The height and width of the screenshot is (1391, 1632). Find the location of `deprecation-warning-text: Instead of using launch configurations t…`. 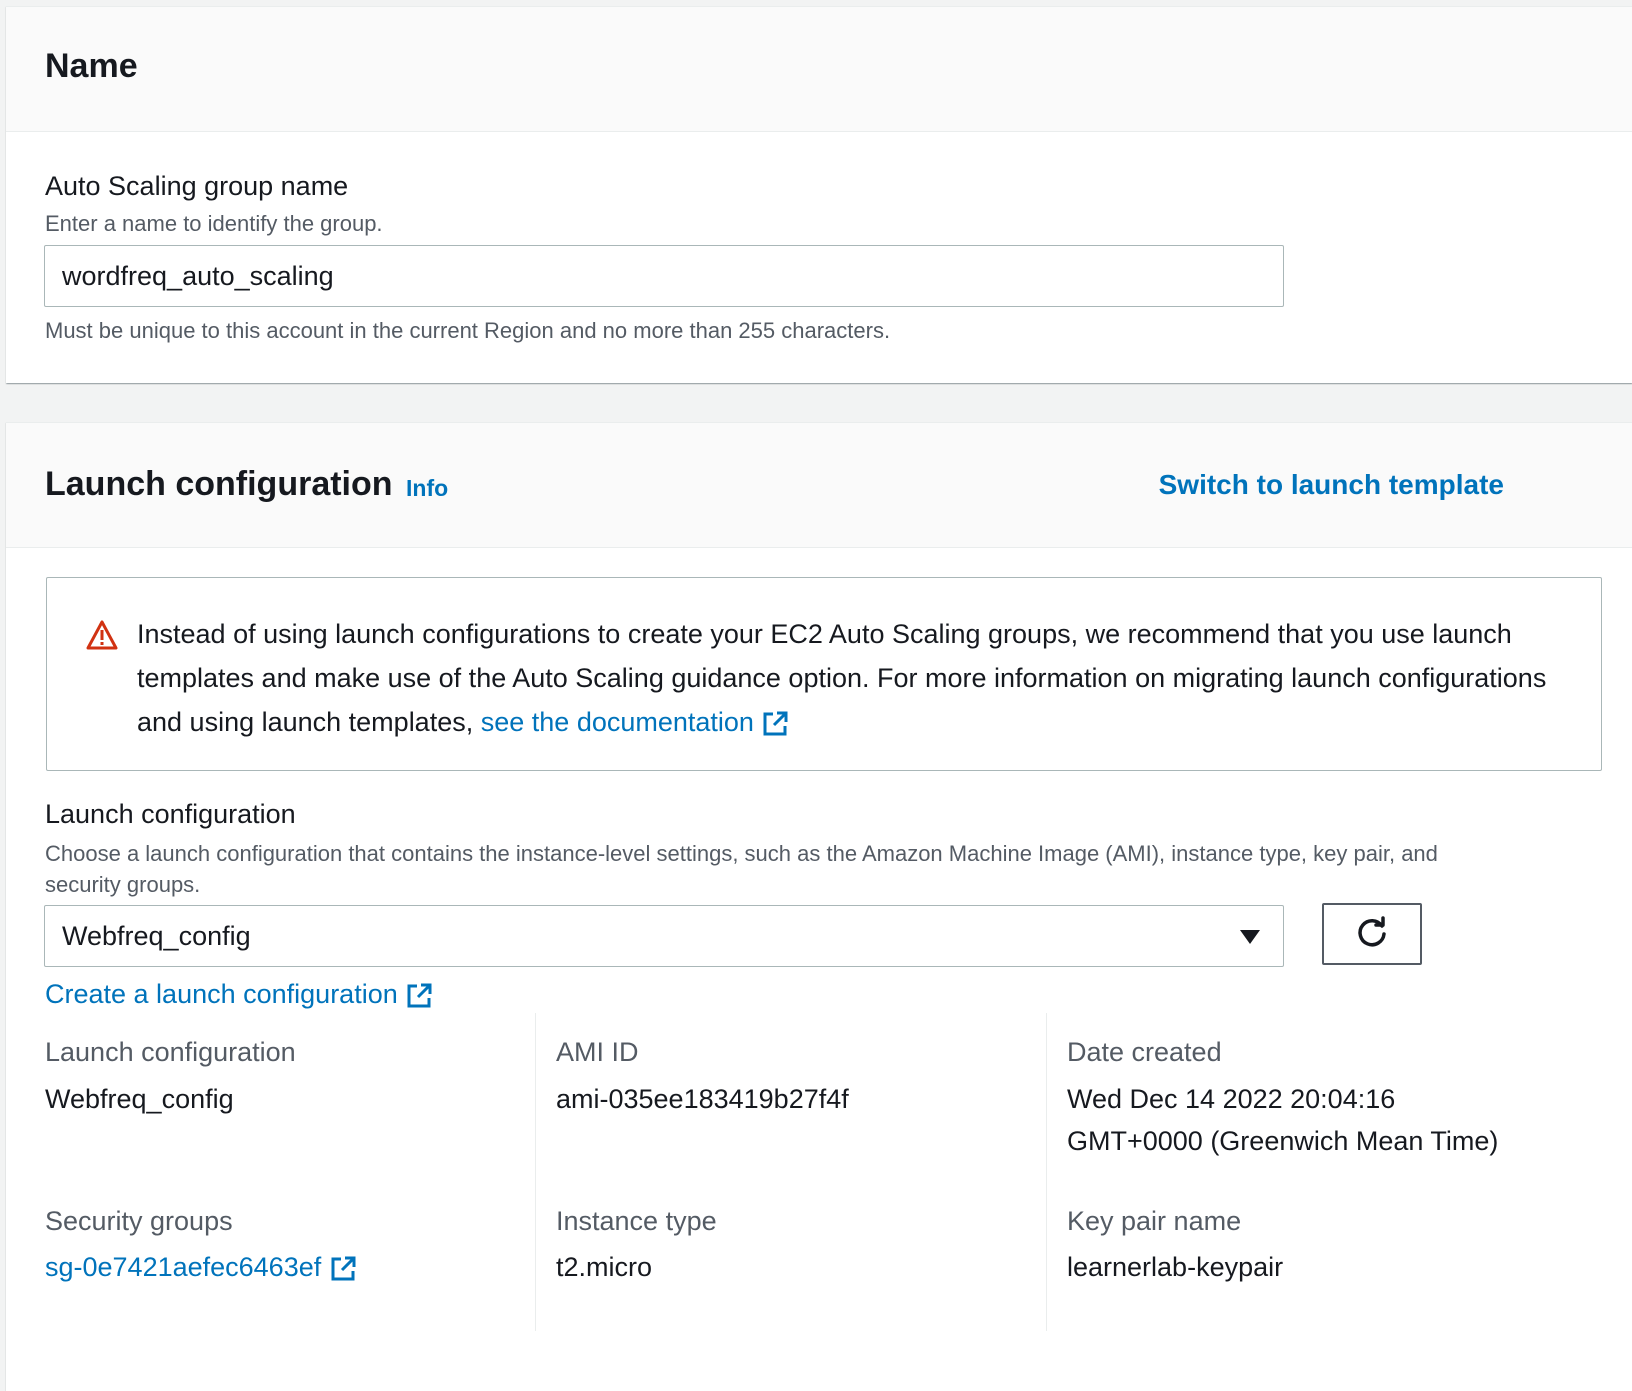

deprecation-warning-text: Instead of using launch configurations t… is located at coordinates (852, 678).